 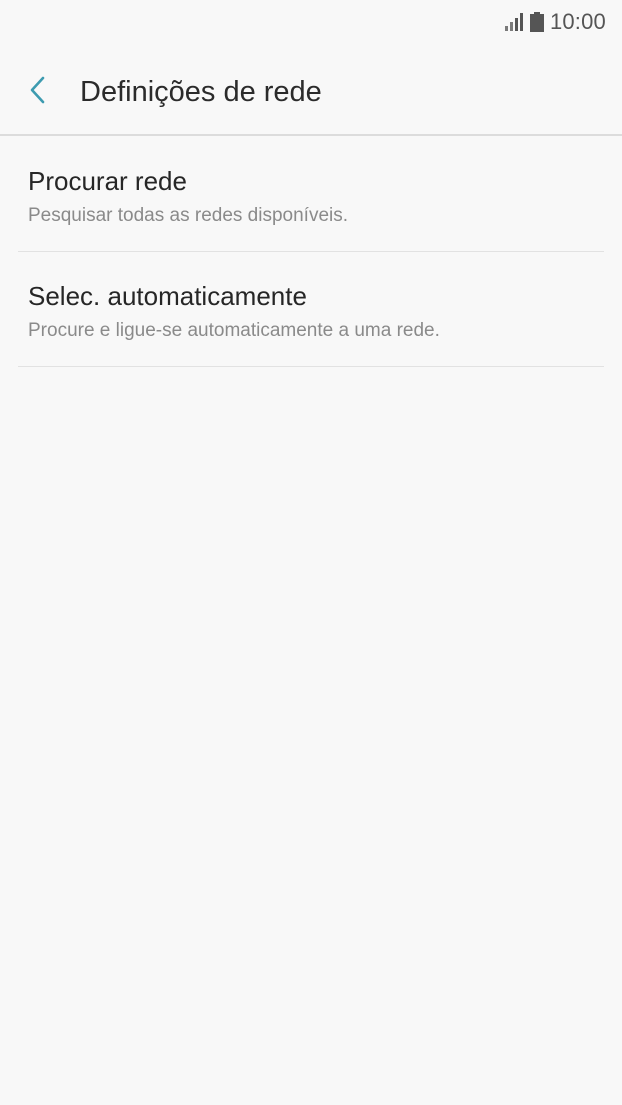 What do you see at coordinates (188, 215) in the screenshot?
I see `item-subtitle: Pesquisar todas as redes disponíveis.` at bounding box center [188, 215].